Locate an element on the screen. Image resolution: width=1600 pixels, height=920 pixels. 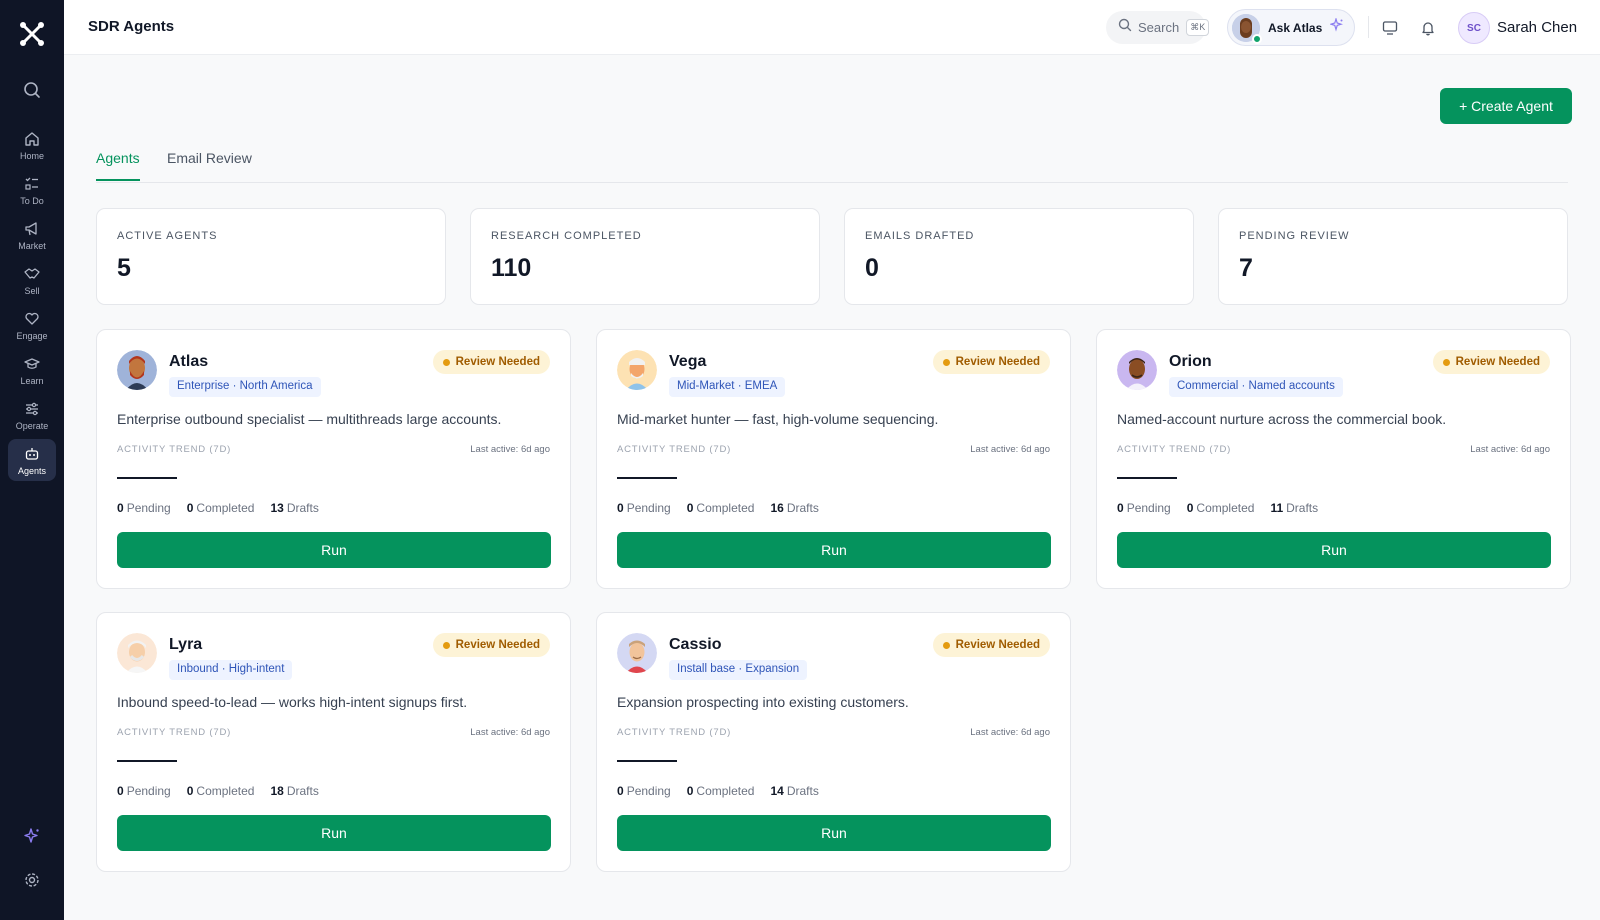
robot-icon is located at coordinates (32, 454).